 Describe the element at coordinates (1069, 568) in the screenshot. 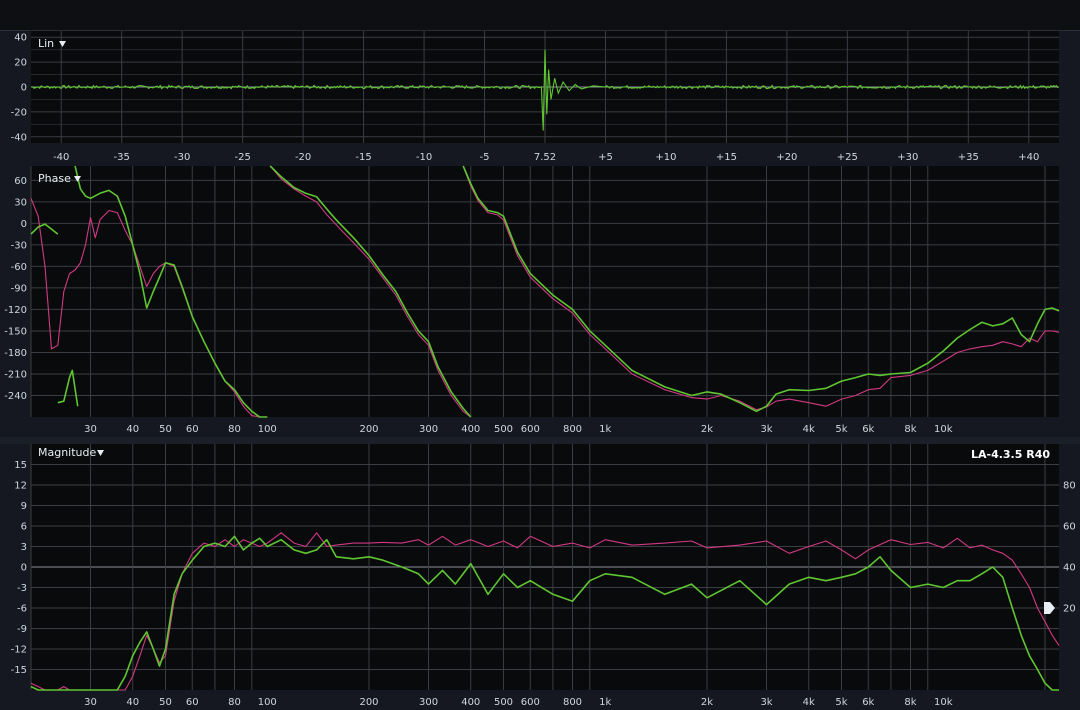

I see `magnitude-right-tick-label: 40` at that location.